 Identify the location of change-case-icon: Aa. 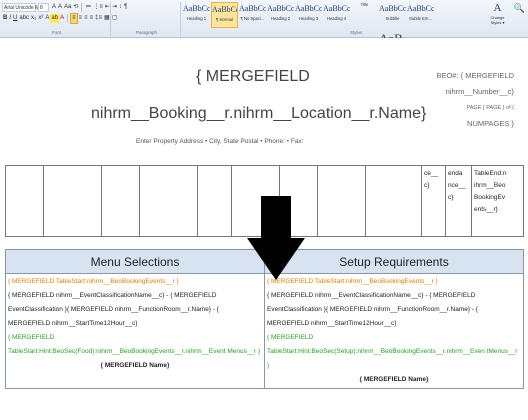
(67, 7).